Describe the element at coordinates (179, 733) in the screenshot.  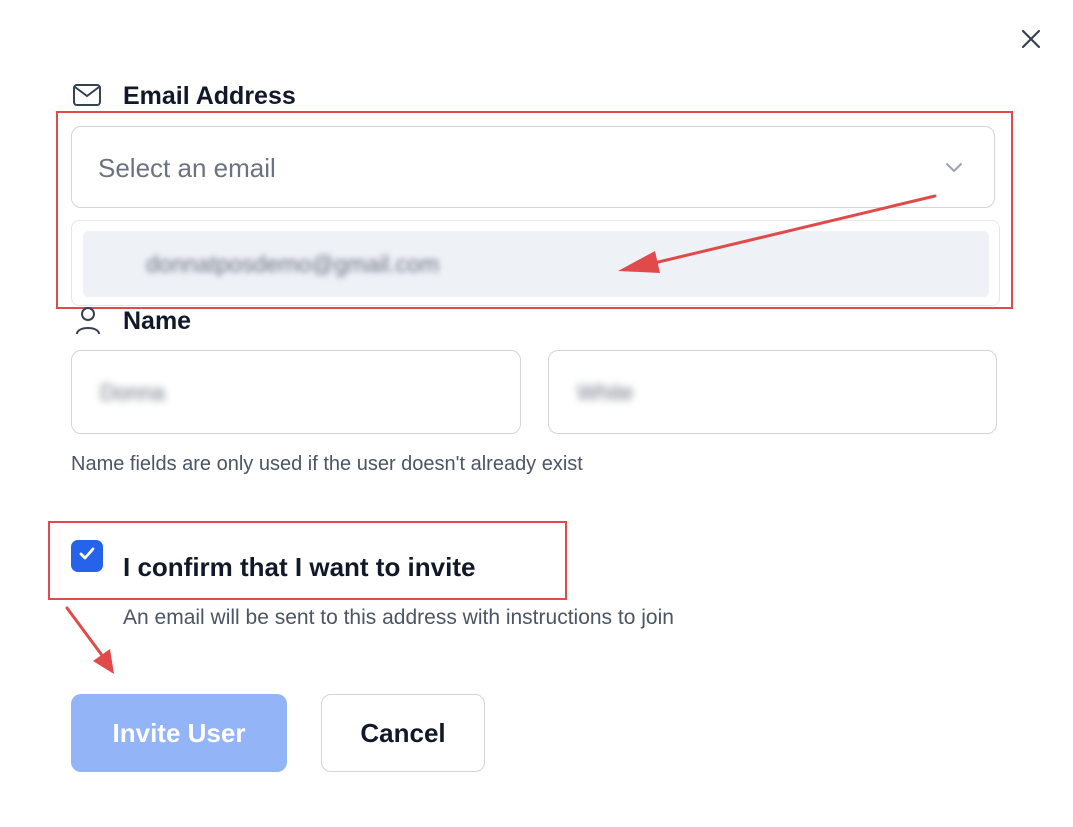
I see `invite-user-button: Invite User` at that location.